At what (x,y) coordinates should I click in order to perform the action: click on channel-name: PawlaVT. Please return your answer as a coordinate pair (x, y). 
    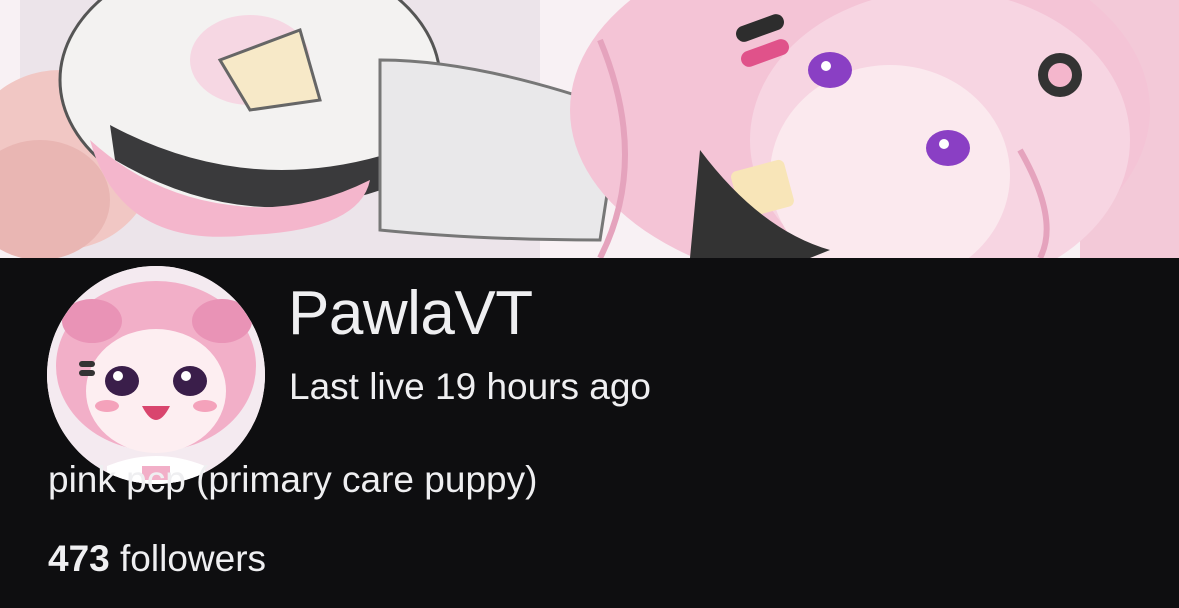
    Looking at the image, I should click on (410, 313).